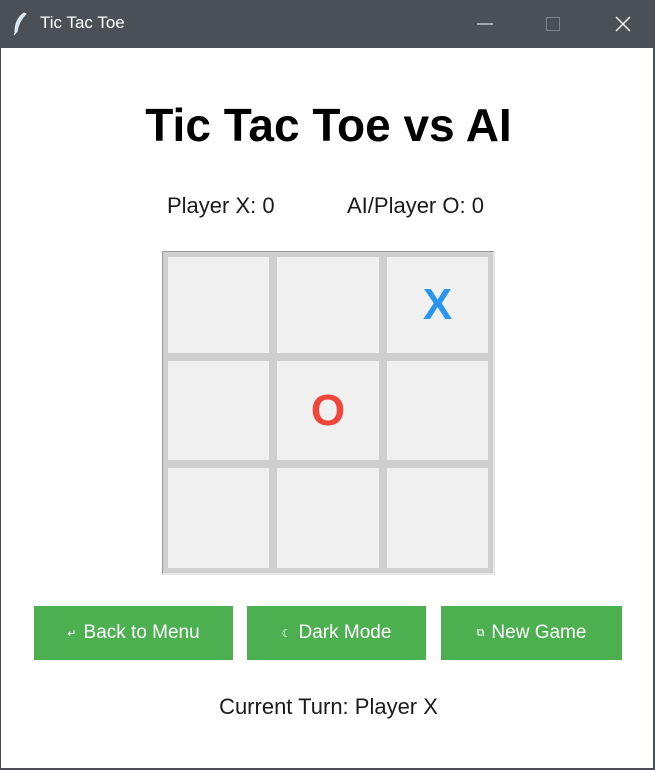 This screenshot has height=770, width=655. What do you see at coordinates (82, 22) in the screenshot?
I see `window-title: Tic Tac Toe` at bounding box center [82, 22].